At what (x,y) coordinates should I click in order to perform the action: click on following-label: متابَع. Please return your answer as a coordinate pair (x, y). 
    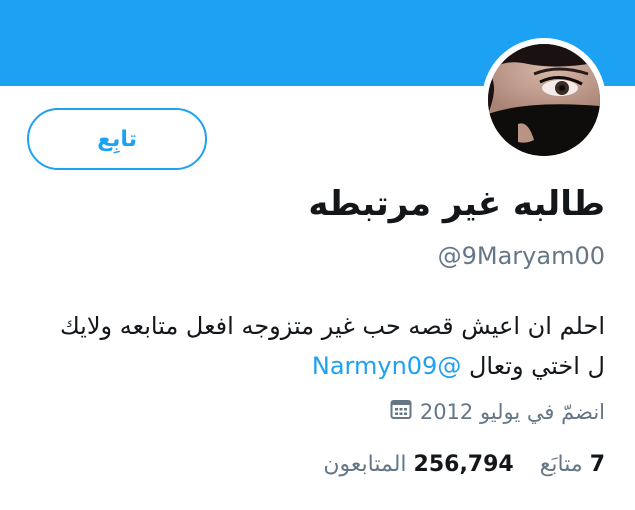
    Looking at the image, I should click on (561, 464).